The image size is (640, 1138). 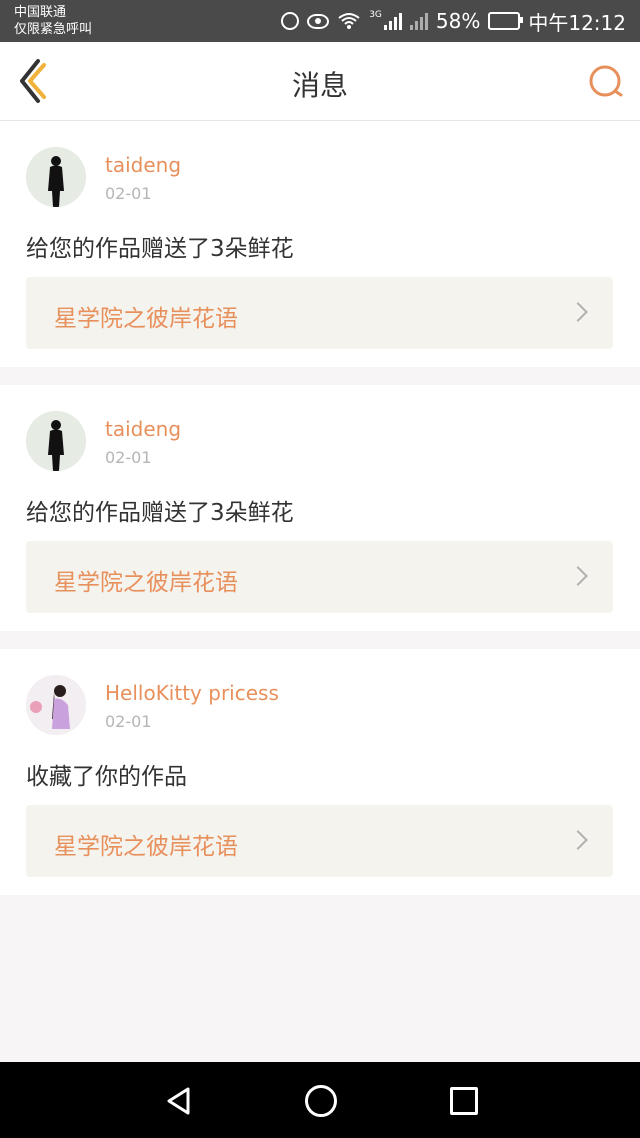 I want to click on status-bar: 中国联通 仅限紧急呼叫 3G 58% 中午12:12, so click(x=320, y=21).